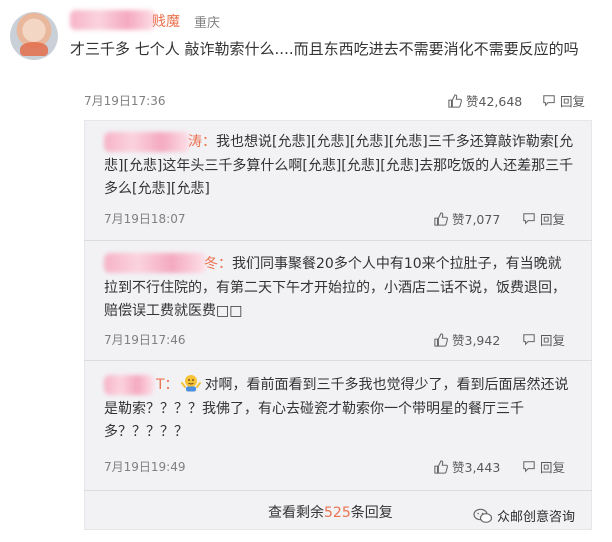 The image size is (612, 542). What do you see at coordinates (536, 517) in the screenshot?
I see `watermark-text: 众邮创意咨询` at bounding box center [536, 517].